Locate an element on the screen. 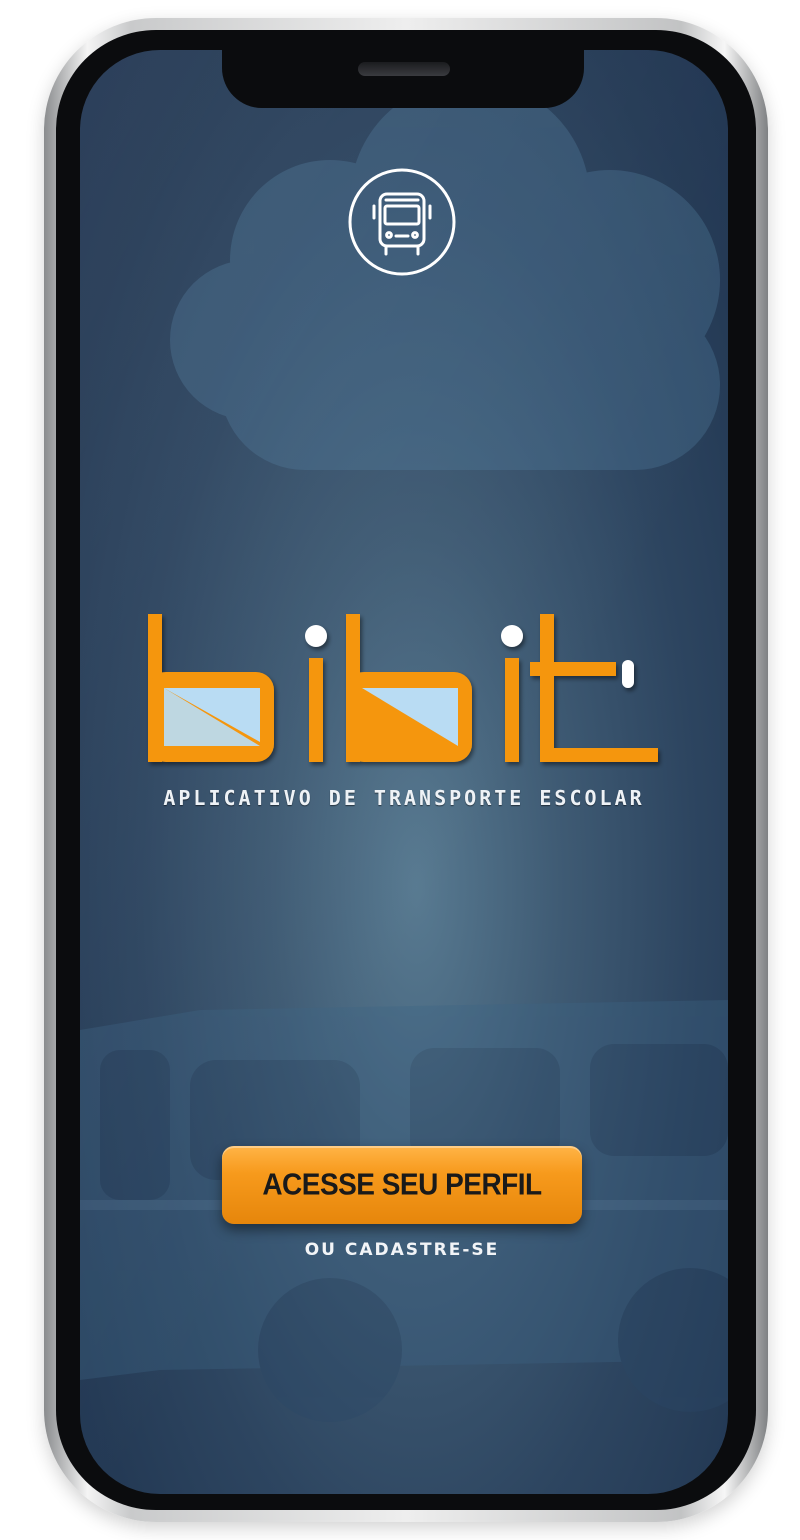  access-profile-label: ACESSE SEU PERFIL is located at coordinates (402, 1184).